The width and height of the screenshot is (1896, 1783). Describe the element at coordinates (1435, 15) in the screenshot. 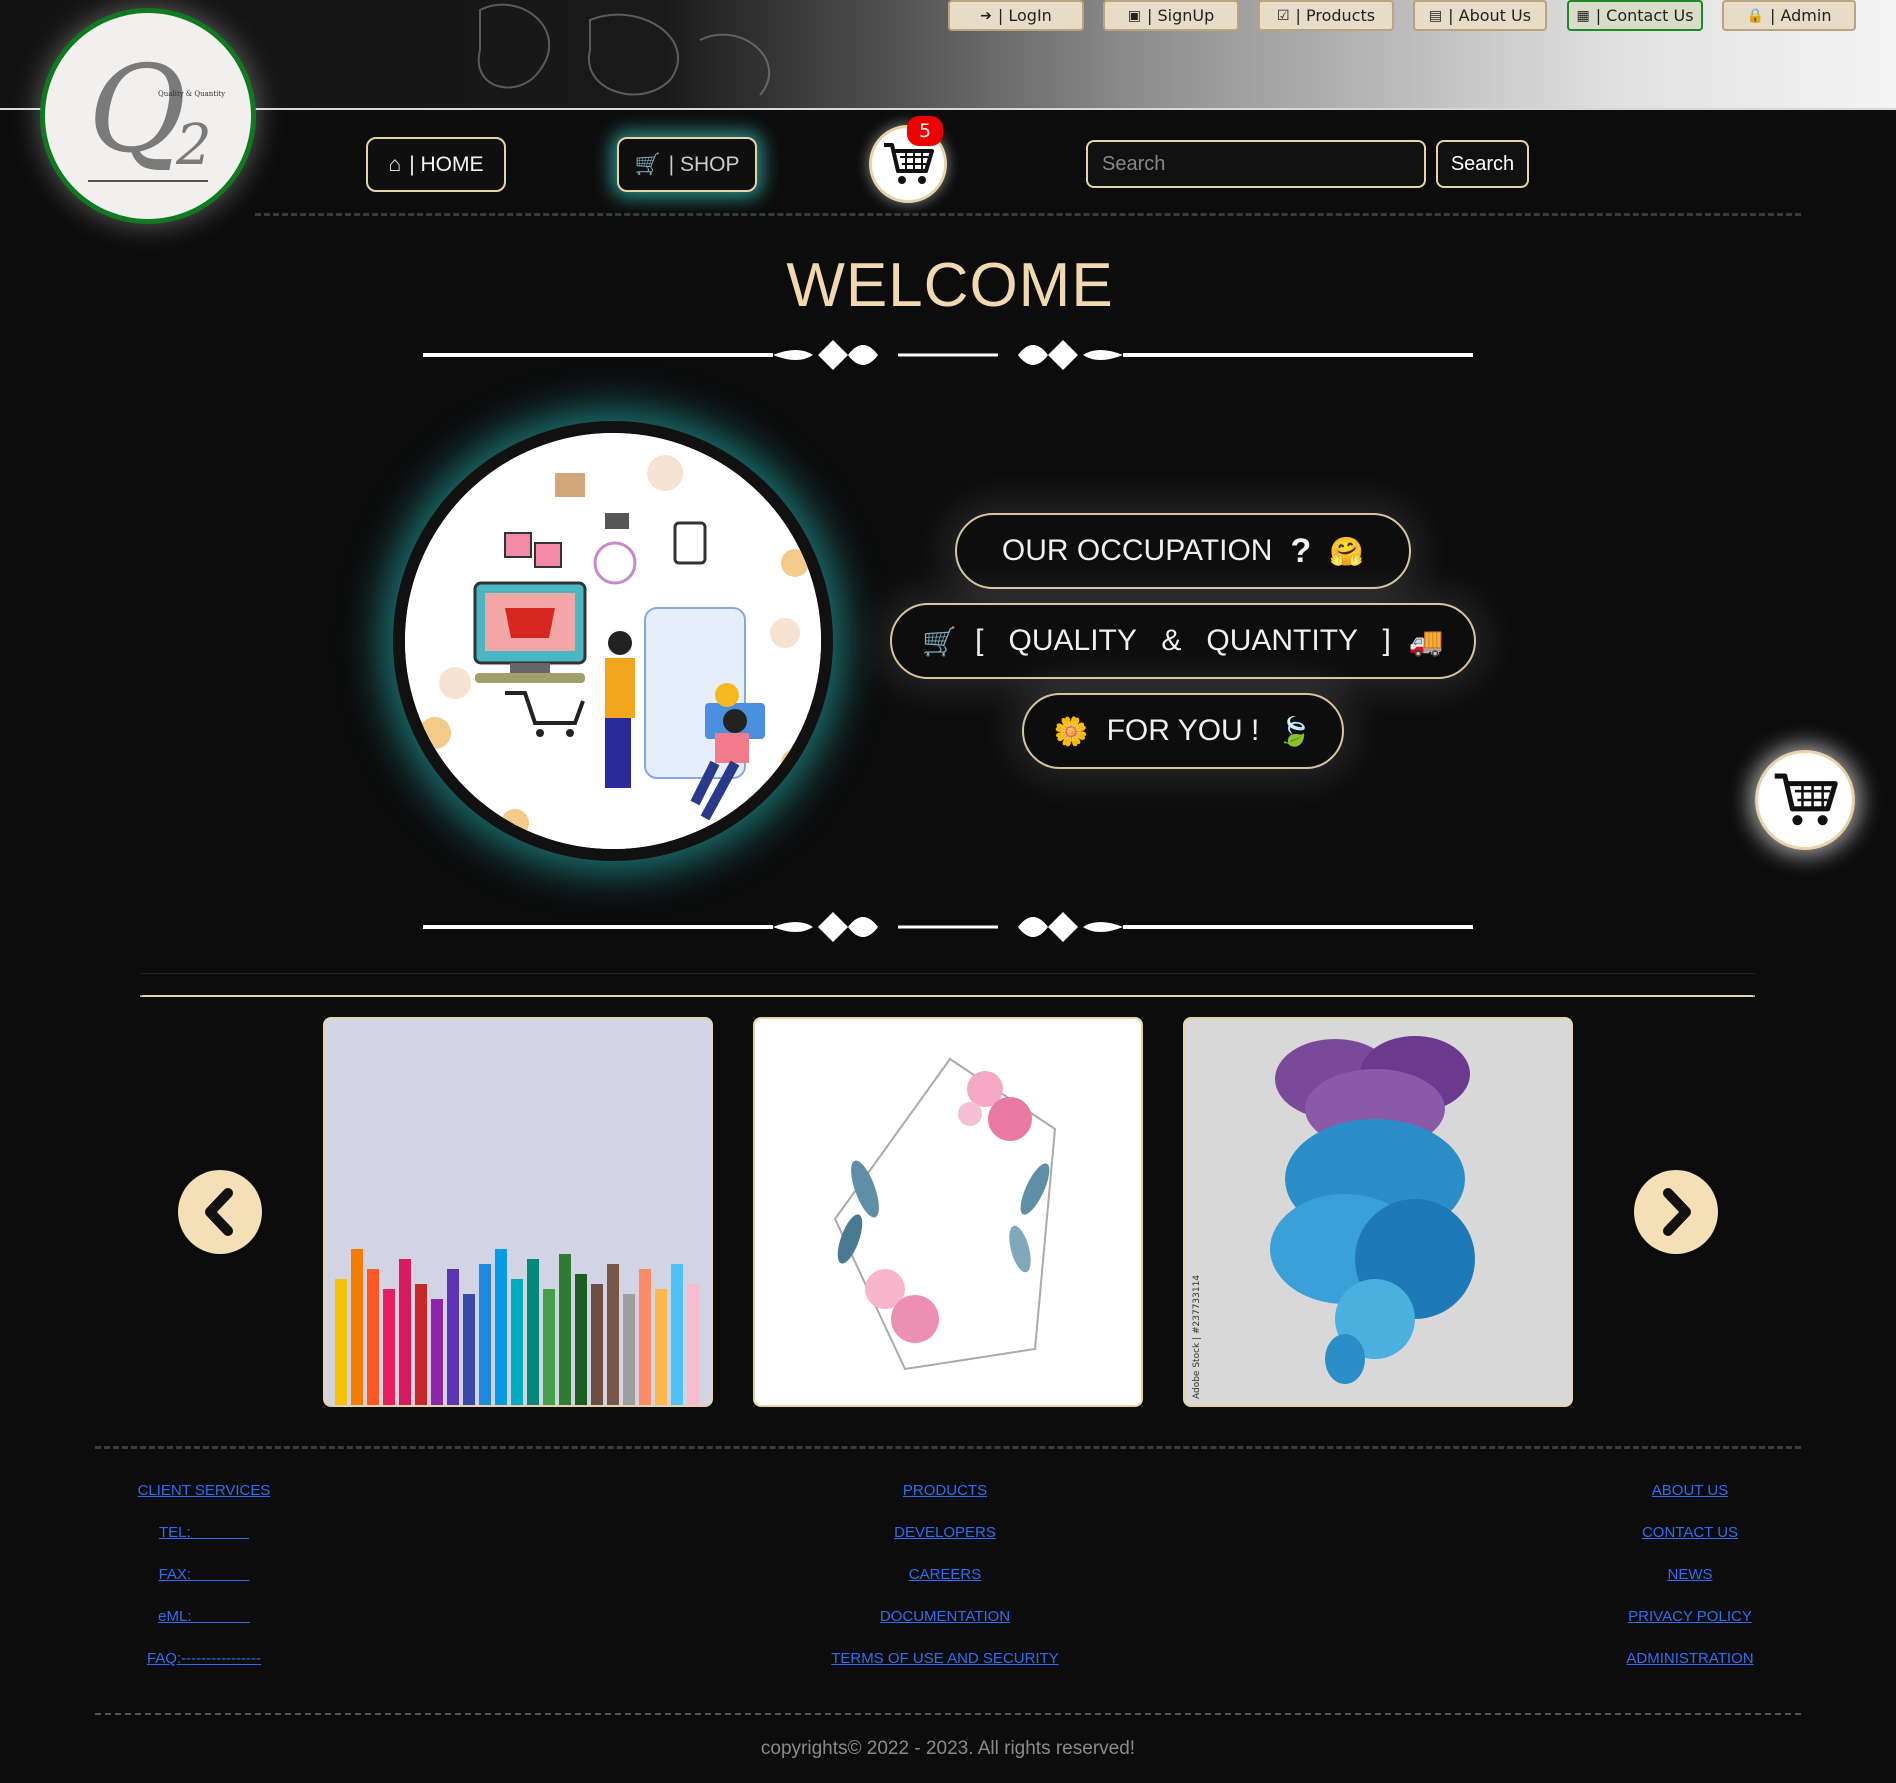

I see `id-badge-icon: ▤` at that location.